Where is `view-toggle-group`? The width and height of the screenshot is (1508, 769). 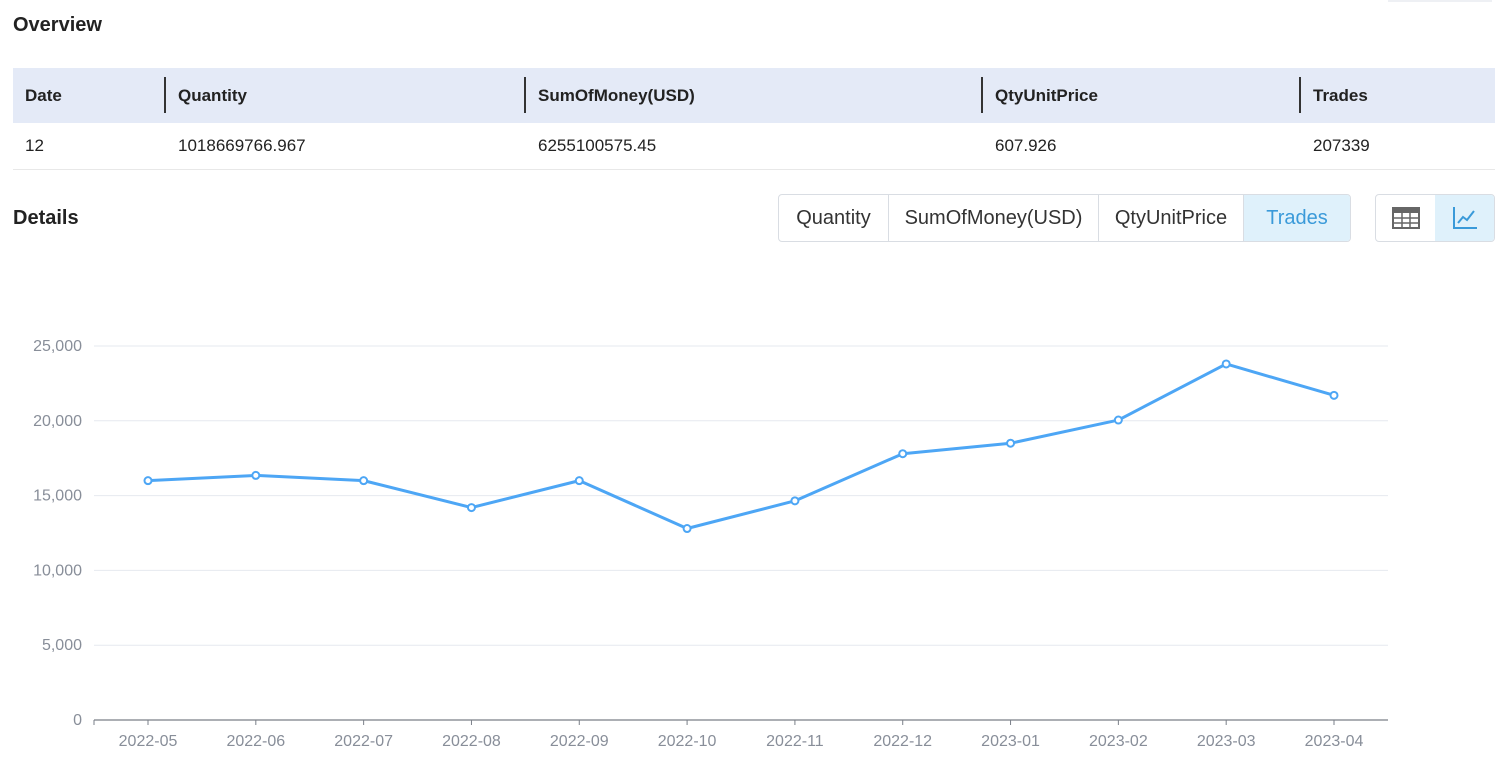
view-toggle-group is located at coordinates (1435, 218).